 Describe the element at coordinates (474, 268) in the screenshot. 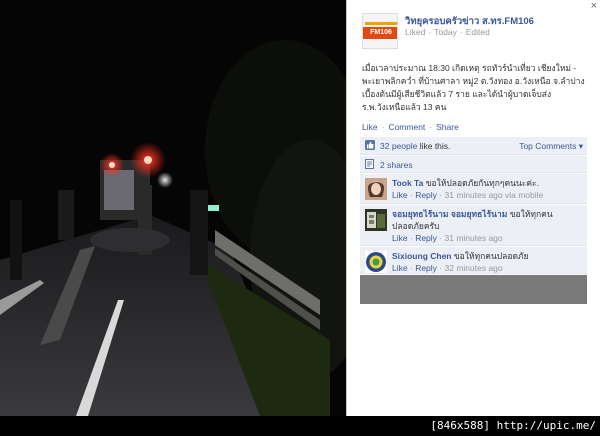

I see `comment-time: 32 minutes ago` at that location.